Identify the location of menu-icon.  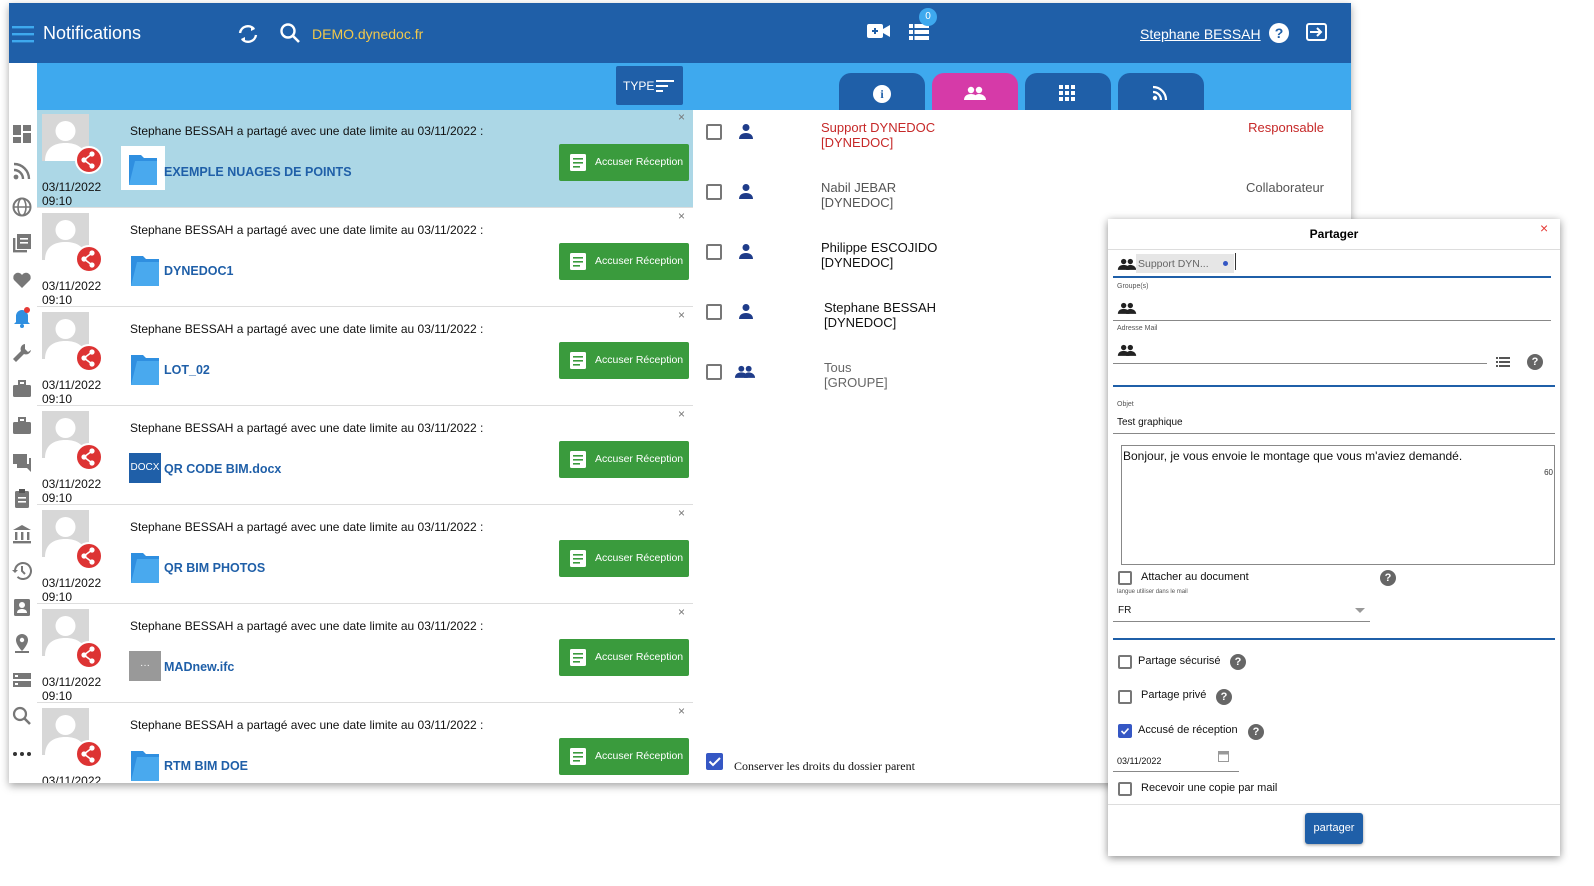
(23, 34).